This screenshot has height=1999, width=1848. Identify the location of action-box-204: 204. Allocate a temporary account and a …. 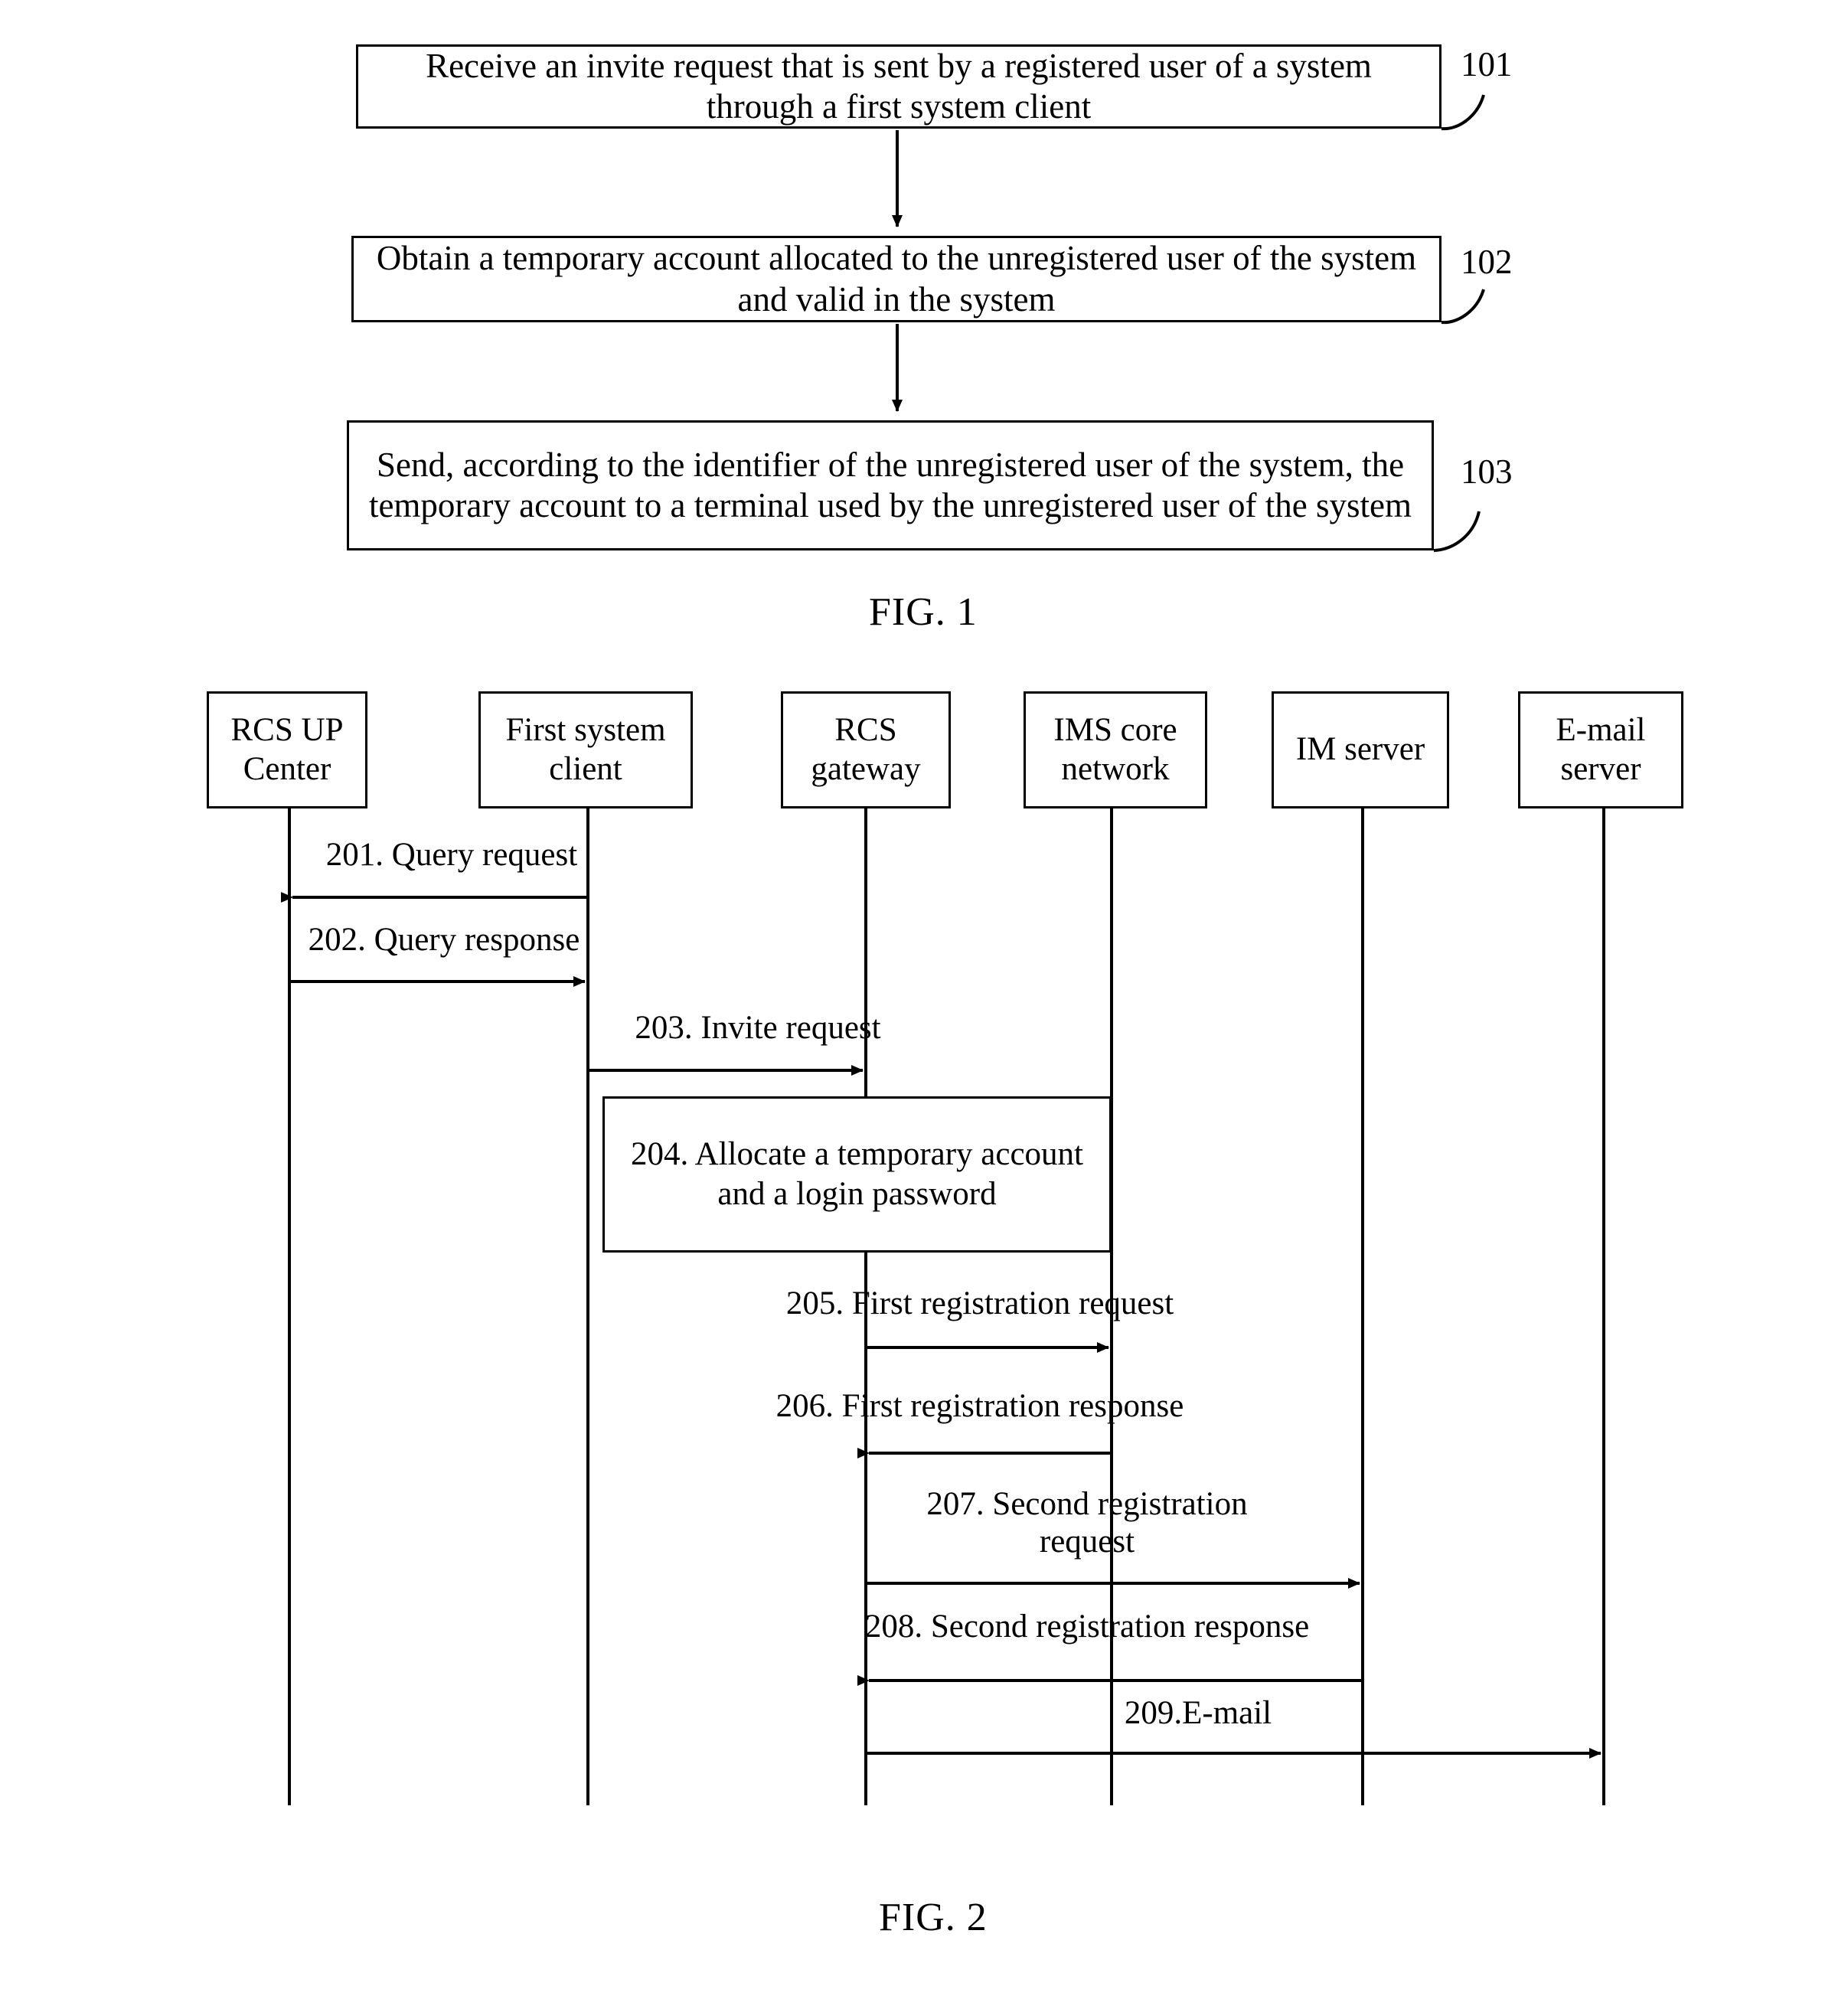
(857, 1174).